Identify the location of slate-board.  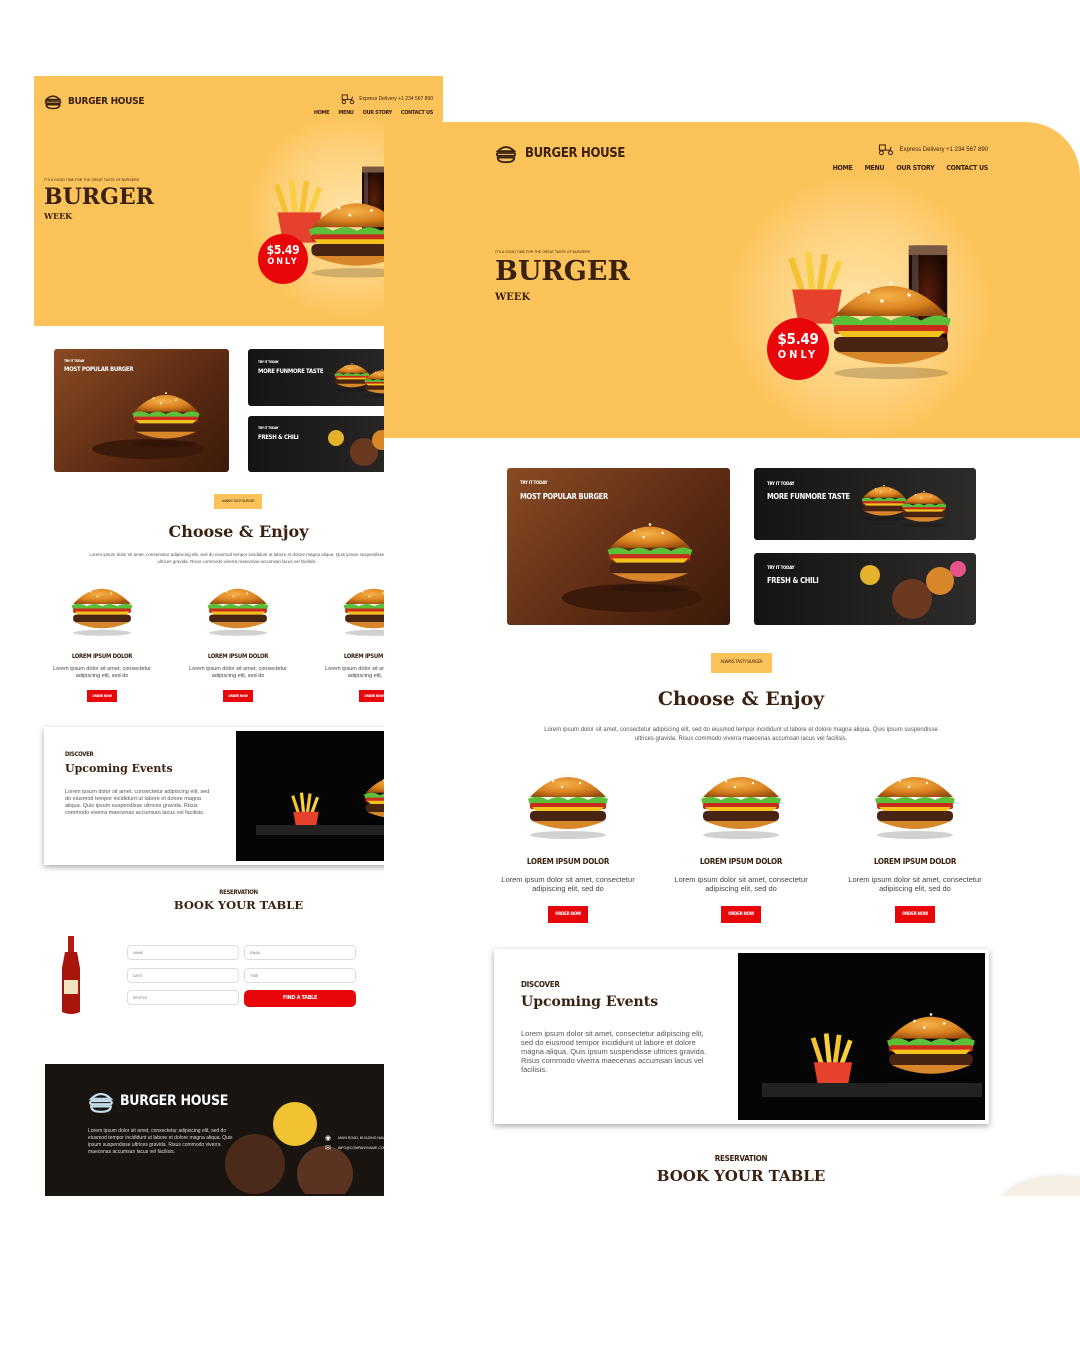
(872, 1090).